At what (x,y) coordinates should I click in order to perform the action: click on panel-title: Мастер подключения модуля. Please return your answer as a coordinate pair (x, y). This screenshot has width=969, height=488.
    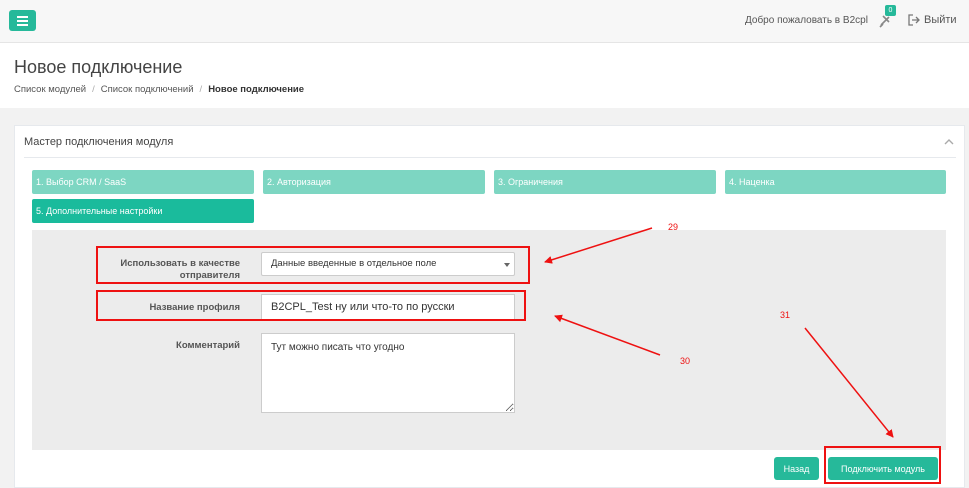
    Looking at the image, I should click on (99, 142).